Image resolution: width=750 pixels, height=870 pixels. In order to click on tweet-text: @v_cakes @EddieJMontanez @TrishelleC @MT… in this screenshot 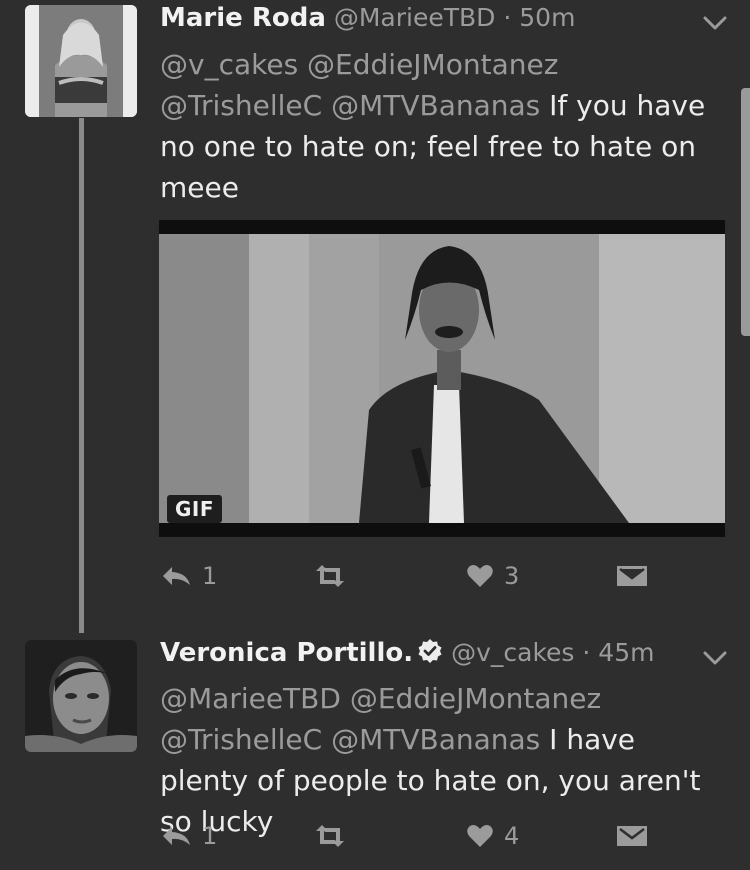, I will do `click(440, 126)`.